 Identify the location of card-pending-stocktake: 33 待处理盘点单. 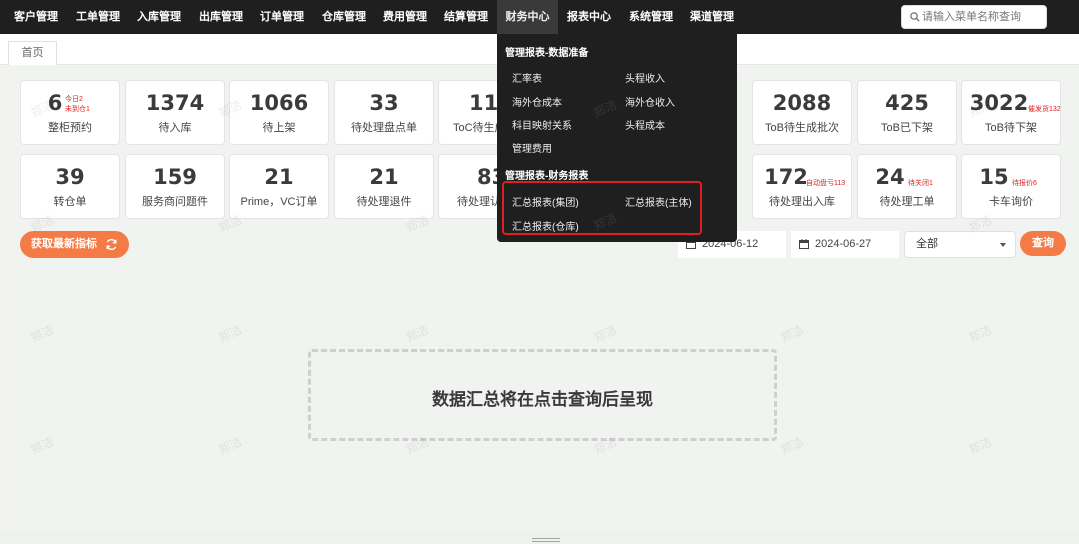
(384, 112).